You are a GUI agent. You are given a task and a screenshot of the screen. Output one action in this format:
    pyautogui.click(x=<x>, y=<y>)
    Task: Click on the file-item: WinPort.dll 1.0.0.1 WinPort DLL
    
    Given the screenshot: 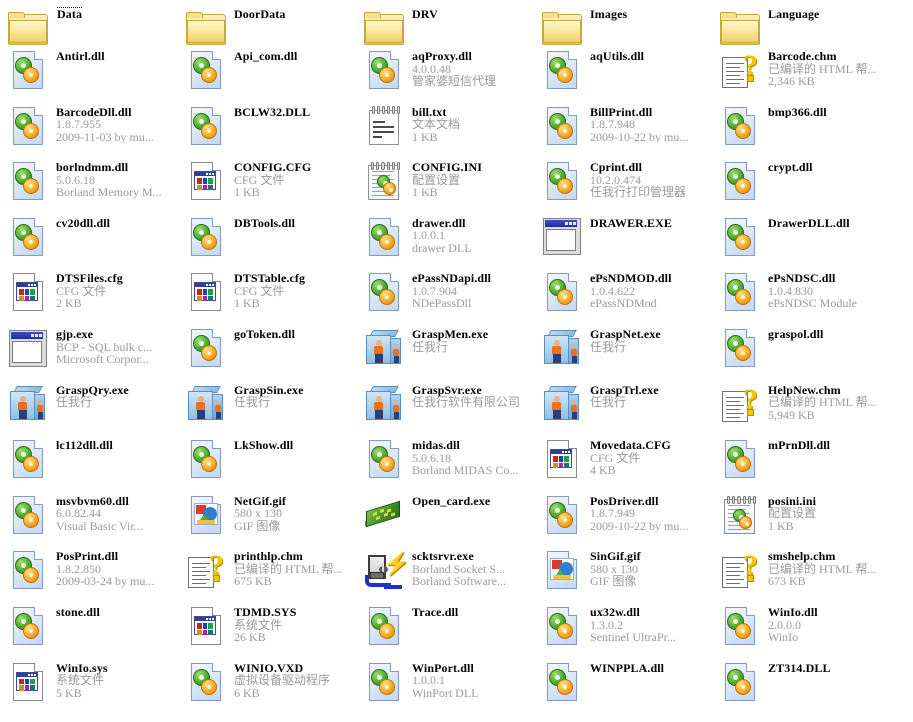 What is the action you would take?
    pyautogui.click(x=451, y=687)
    